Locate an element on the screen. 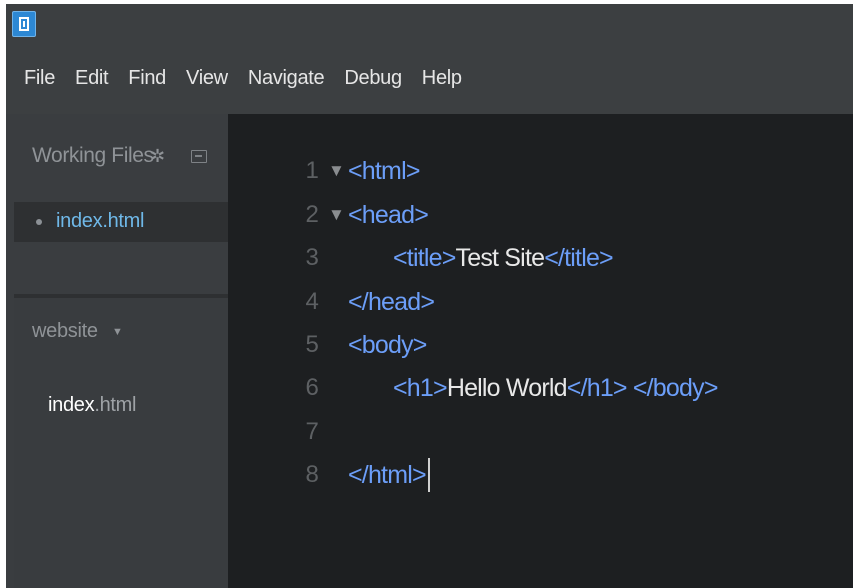 The image size is (853, 588). line-number: 6 is located at coordinates (311, 387).